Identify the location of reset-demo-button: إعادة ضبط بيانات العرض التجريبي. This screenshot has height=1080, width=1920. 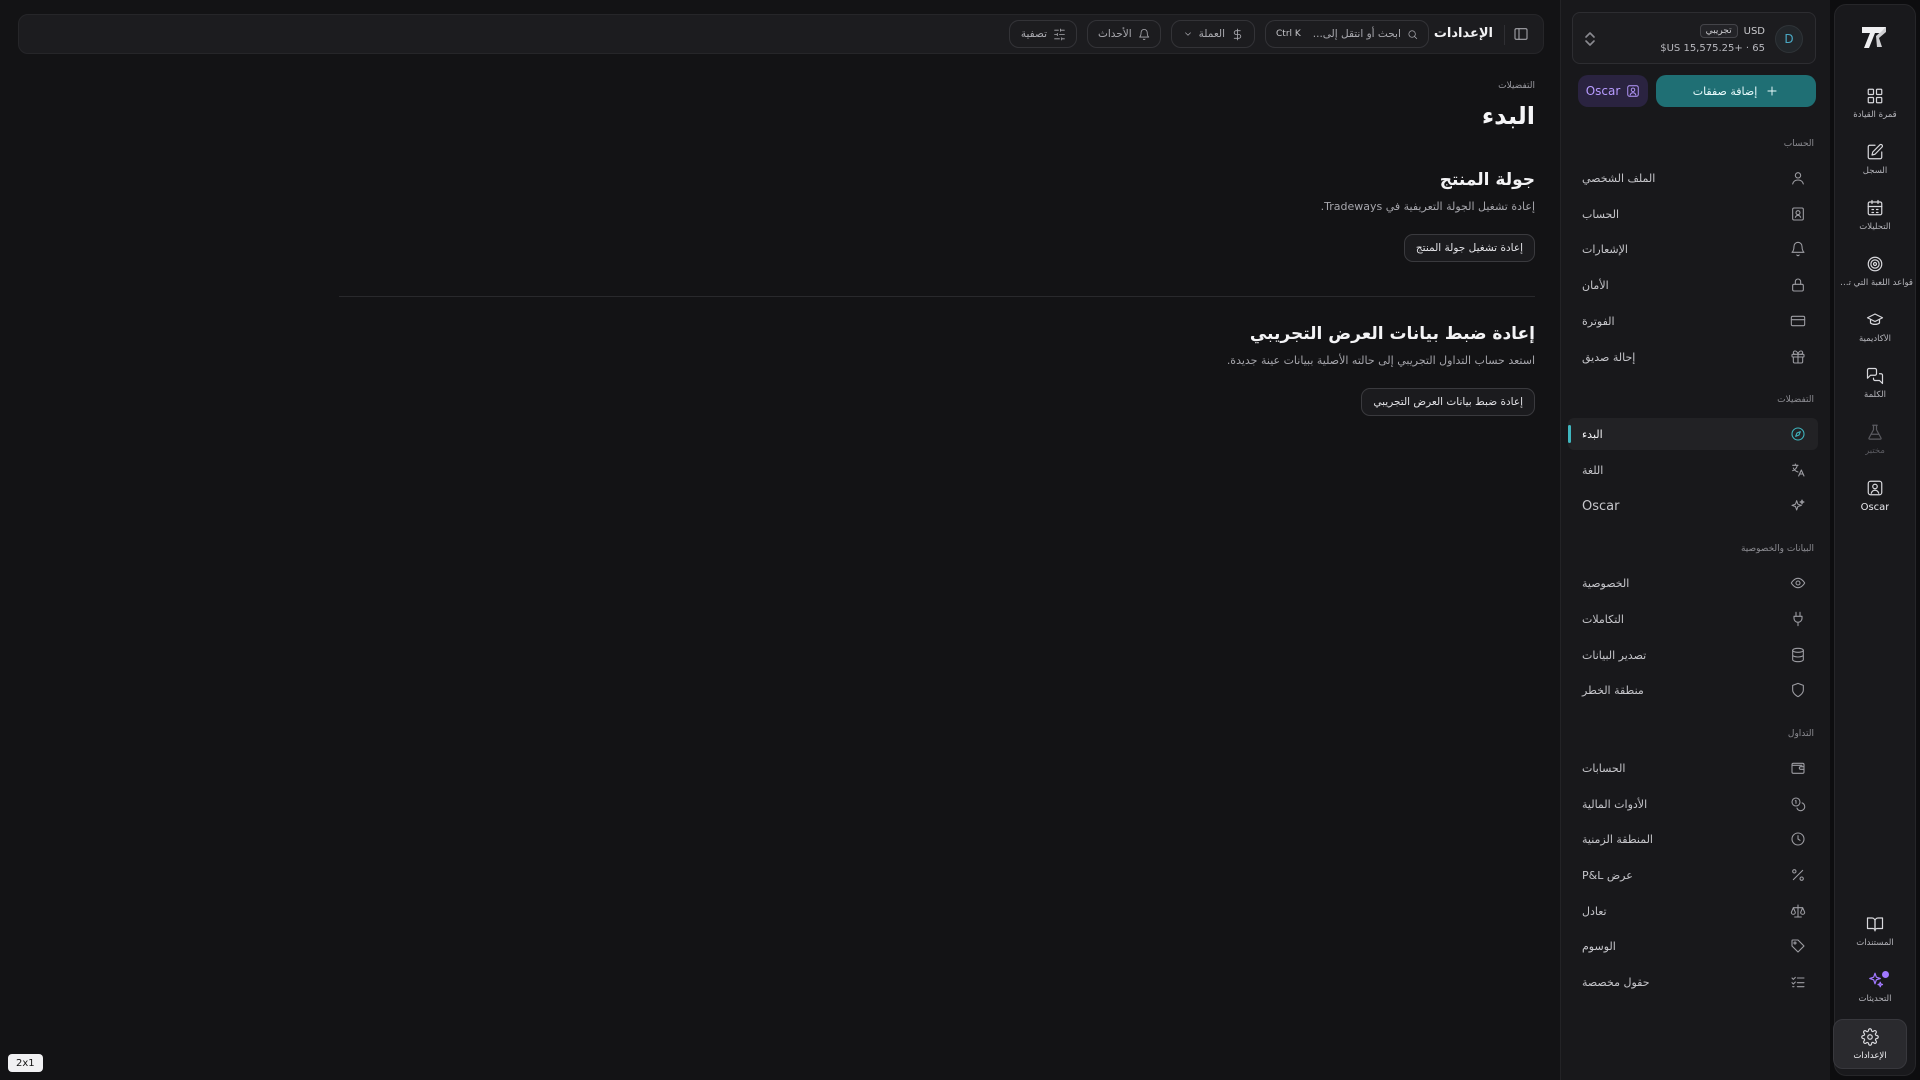
(1448, 402).